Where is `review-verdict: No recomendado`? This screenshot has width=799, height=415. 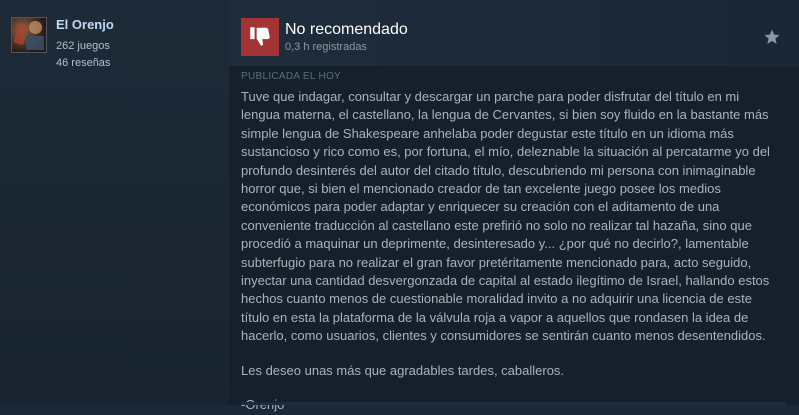 review-verdict: No recomendado is located at coordinates (346, 30).